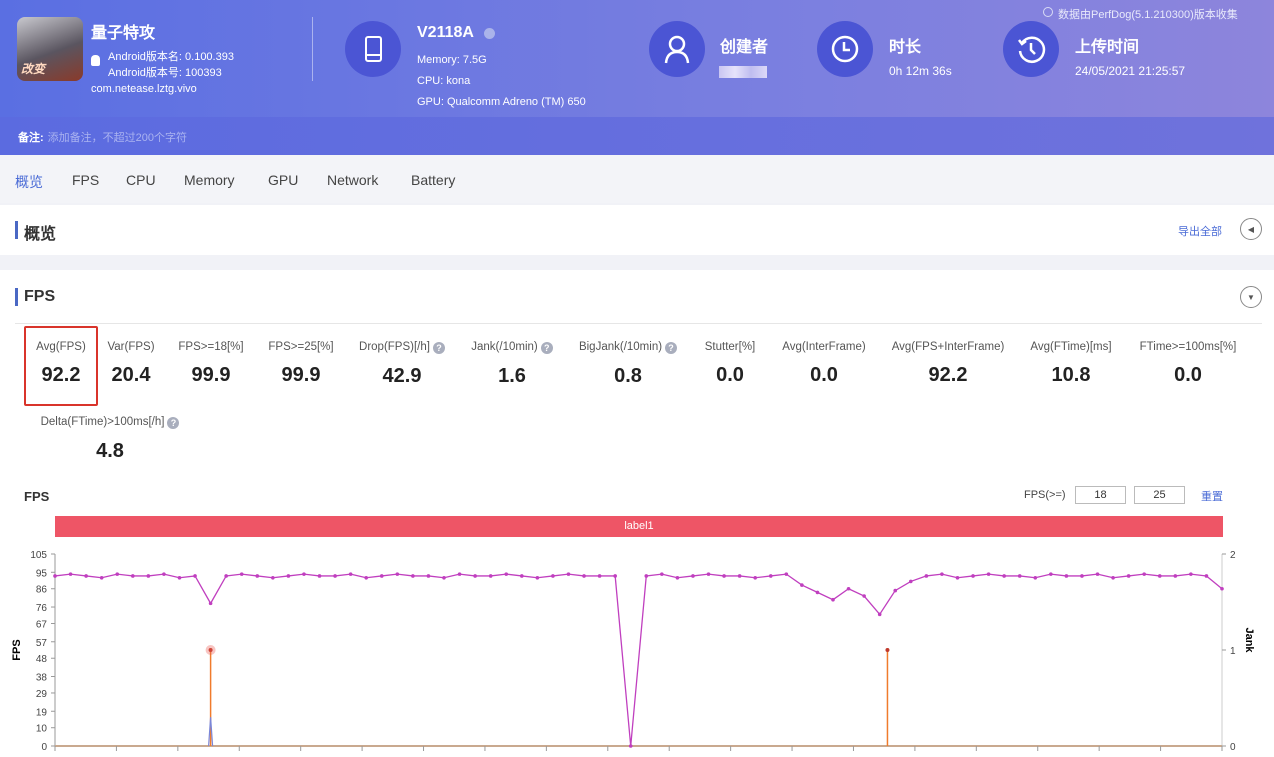  Describe the element at coordinates (283, 180) in the screenshot. I see `tab-gpu: GPU` at that location.